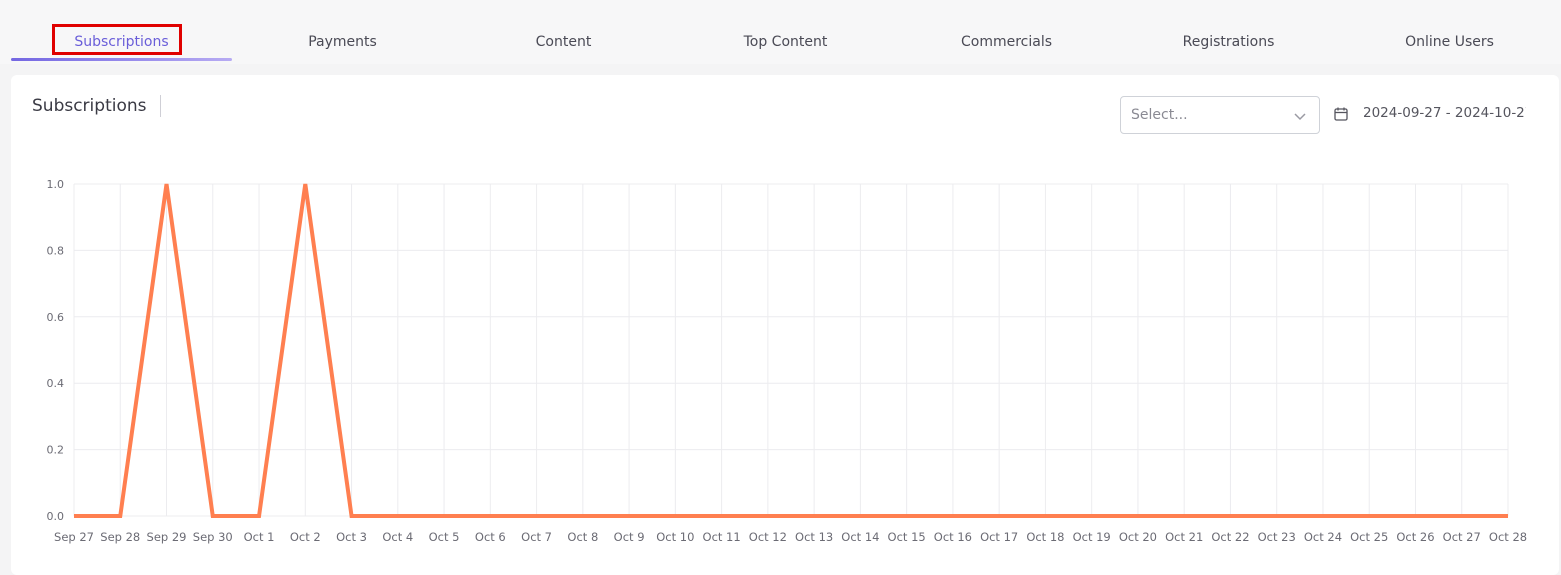 This screenshot has width=1561, height=575. I want to click on x-tick-label: Oct 1, so click(259, 537).